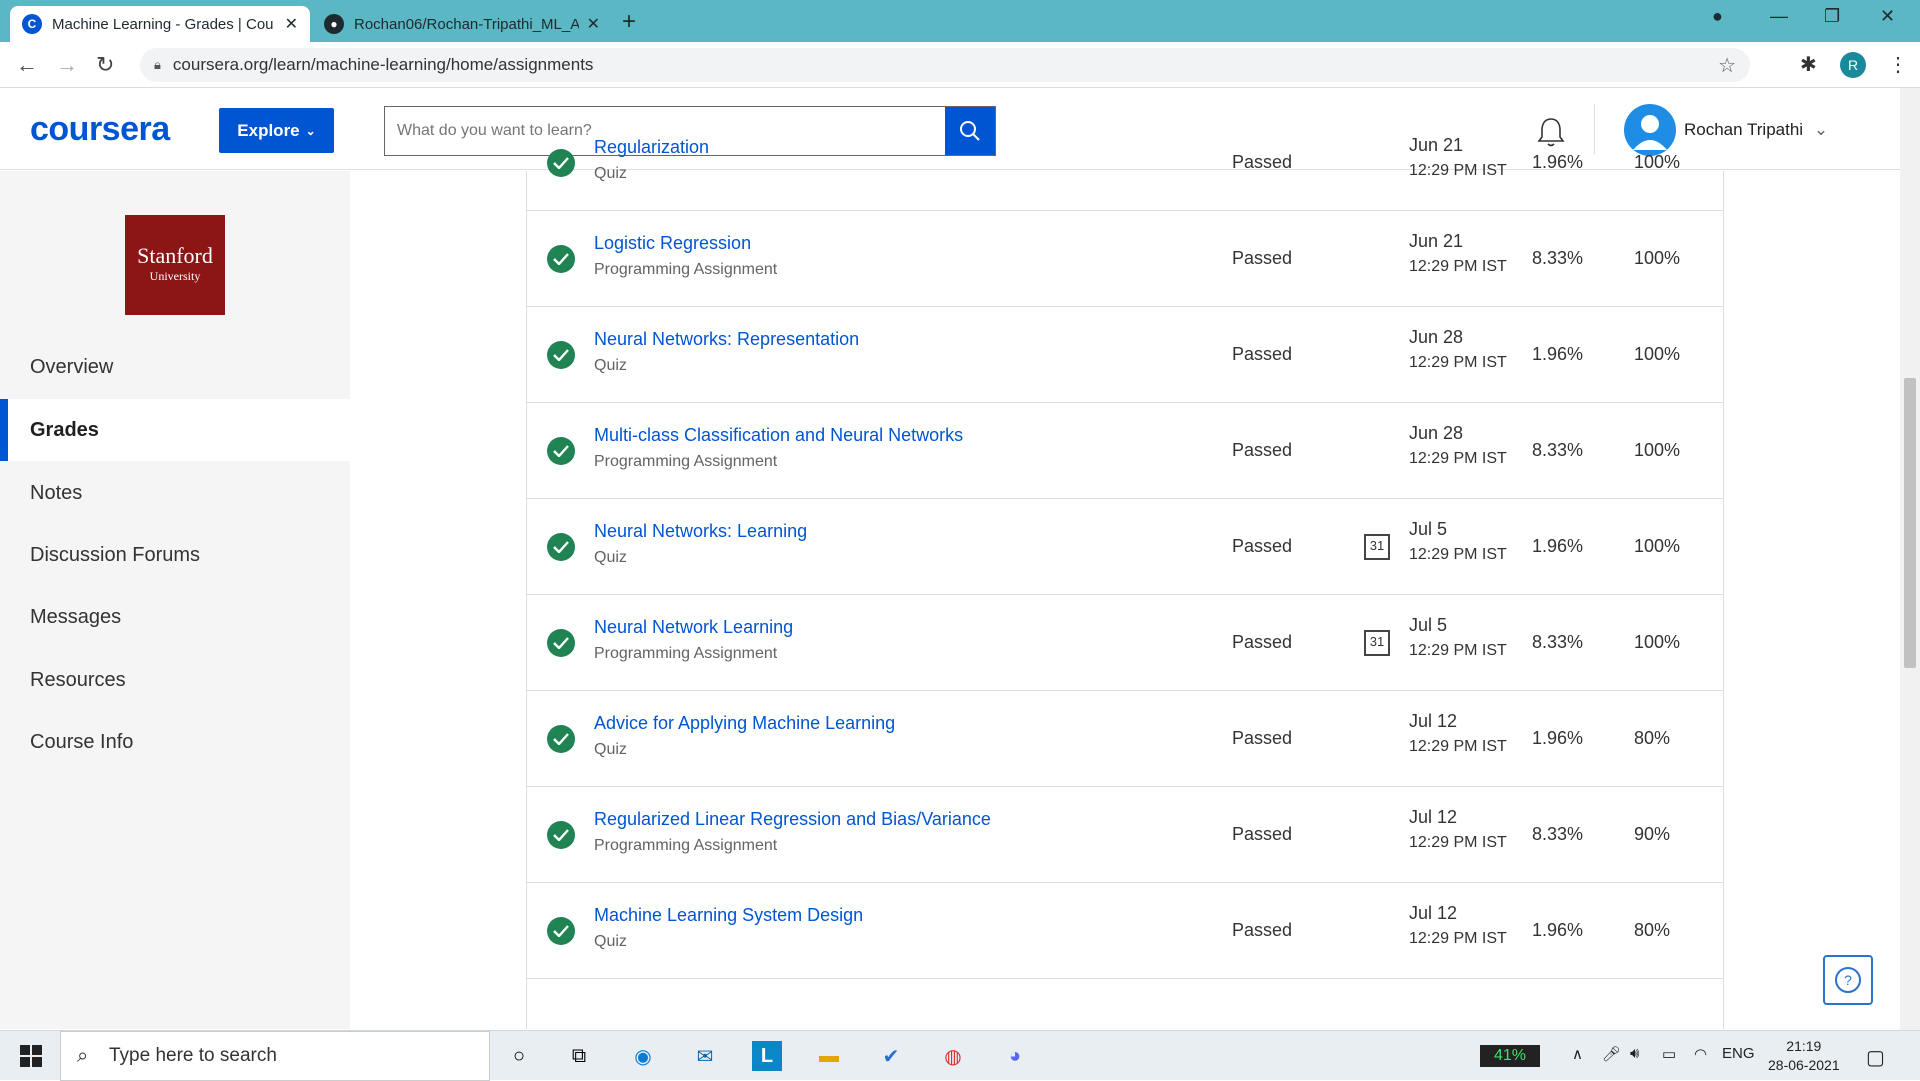  What do you see at coordinates (693, 627) in the screenshot?
I see `assignment-name-link: Neural Network Learning` at bounding box center [693, 627].